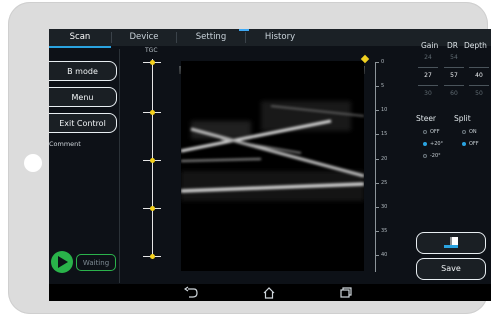  I want to click on b-mode-button: B mode, so click(83, 71).